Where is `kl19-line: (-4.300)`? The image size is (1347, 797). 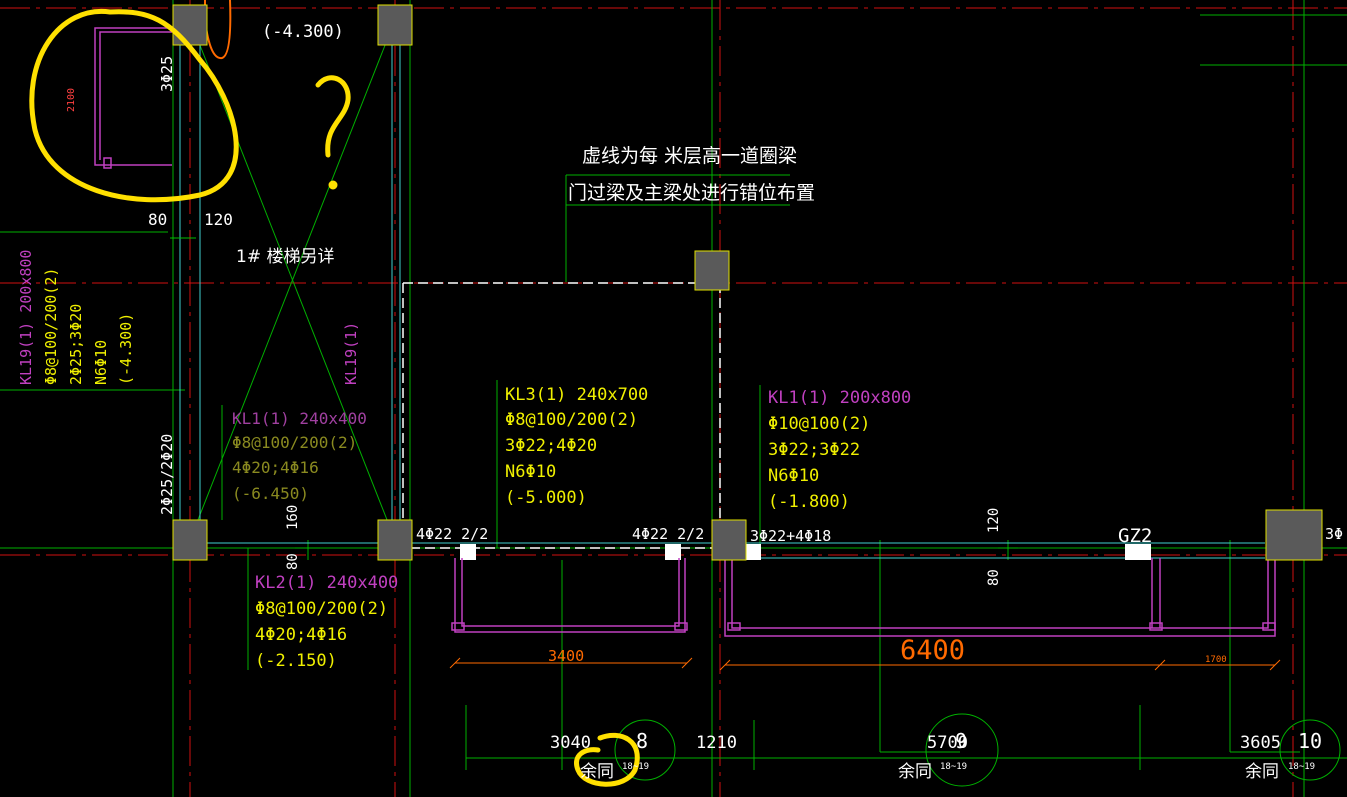 kl19-line: (-4.300) is located at coordinates (126, 349).